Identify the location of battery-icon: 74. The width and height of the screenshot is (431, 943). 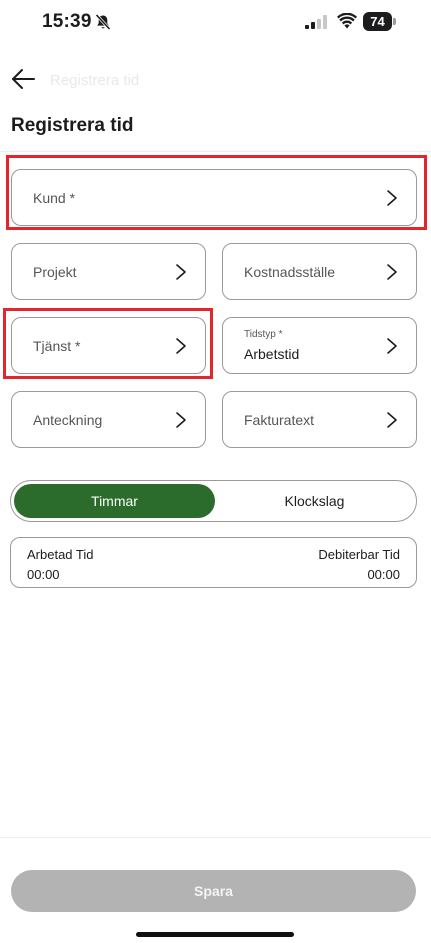
(379, 21).